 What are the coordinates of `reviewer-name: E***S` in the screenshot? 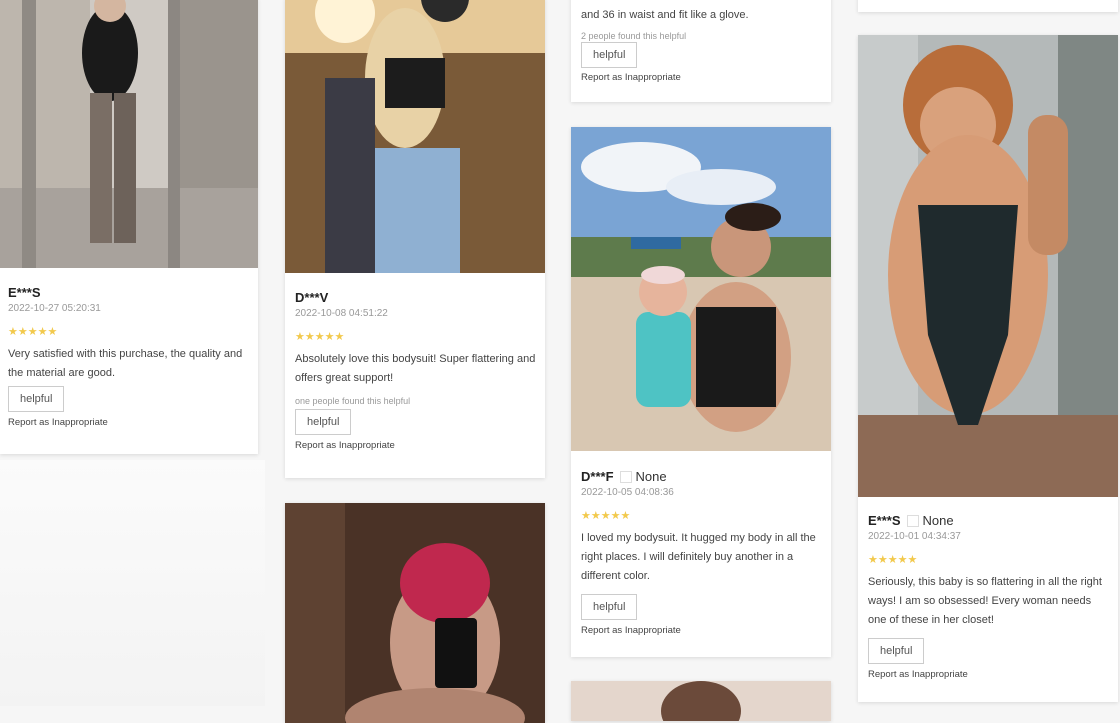 It's located at (24, 292).